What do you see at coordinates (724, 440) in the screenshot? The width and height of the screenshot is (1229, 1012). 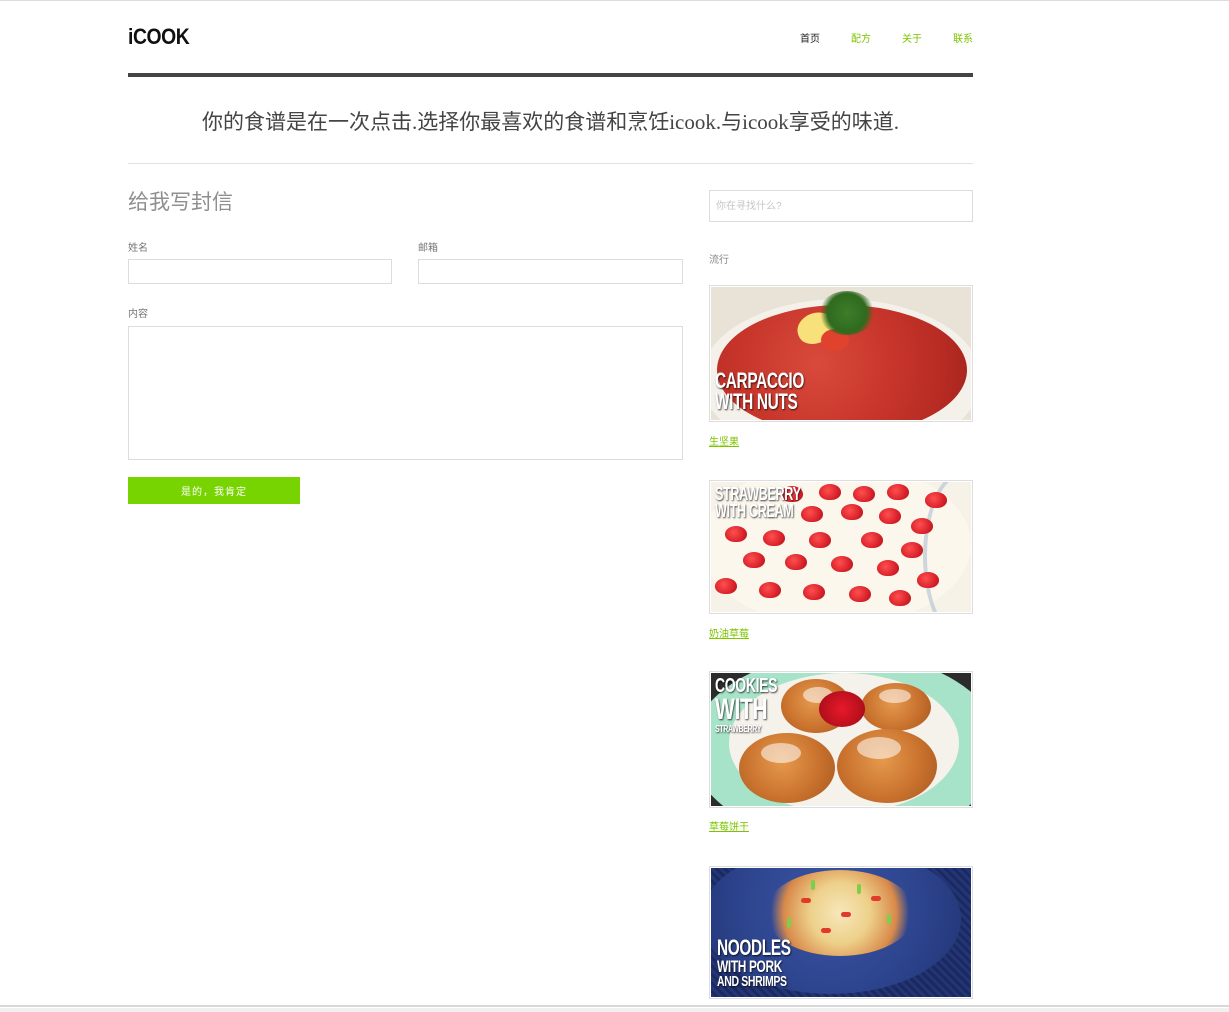 I see `recipe-link-carpaccio: 生坚果` at bounding box center [724, 440].